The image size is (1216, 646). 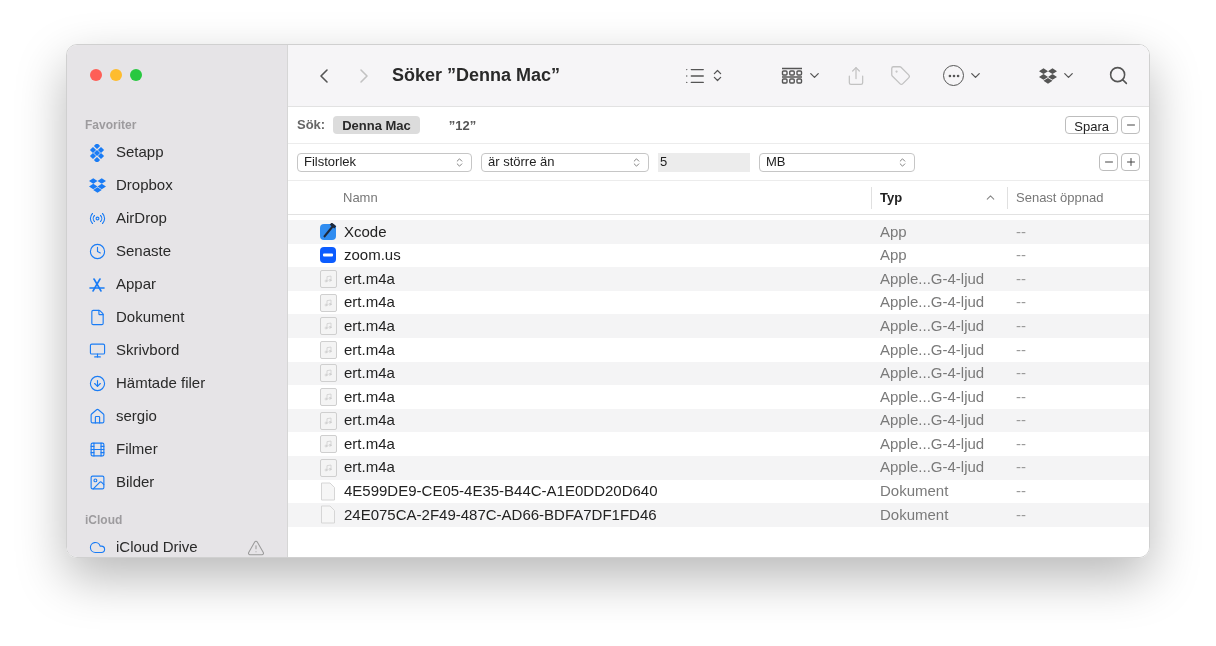 What do you see at coordinates (579, 197) in the screenshot?
I see `column-header: Namn` at bounding box center [579, 197].